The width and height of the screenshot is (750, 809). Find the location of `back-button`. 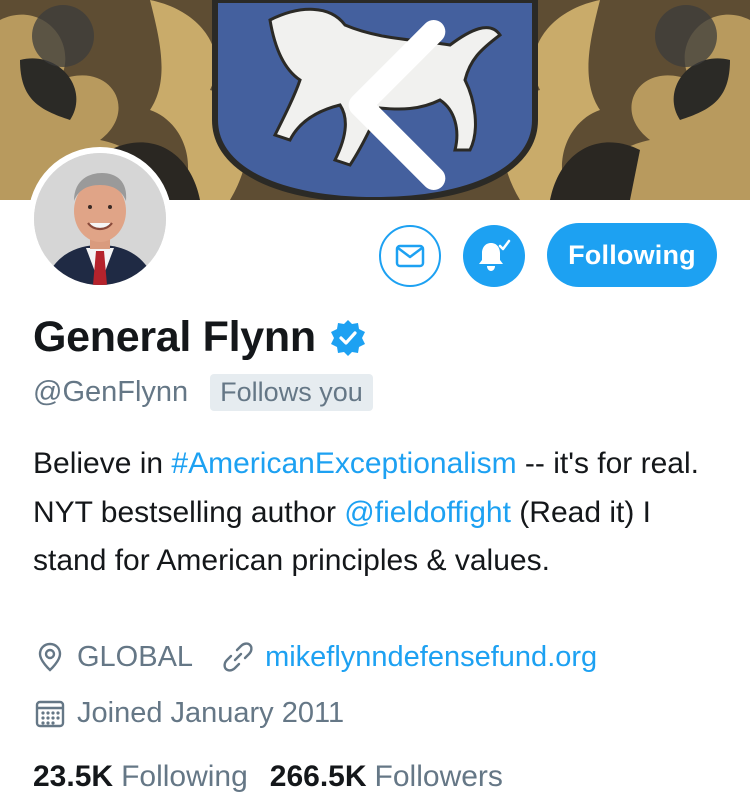

back-button is located at coordinates (239, 97).